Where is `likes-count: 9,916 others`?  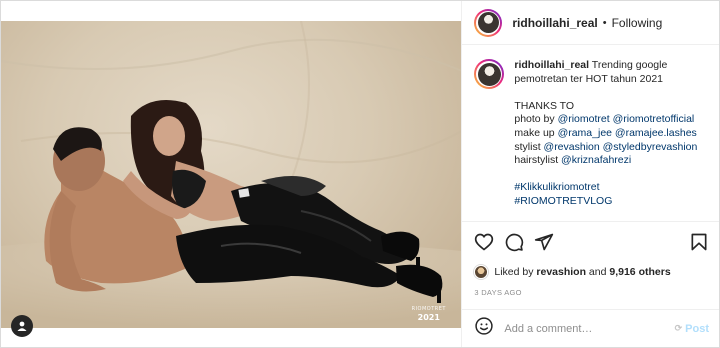 likes-count: 9,916 others is located at coordinates (639, 272).